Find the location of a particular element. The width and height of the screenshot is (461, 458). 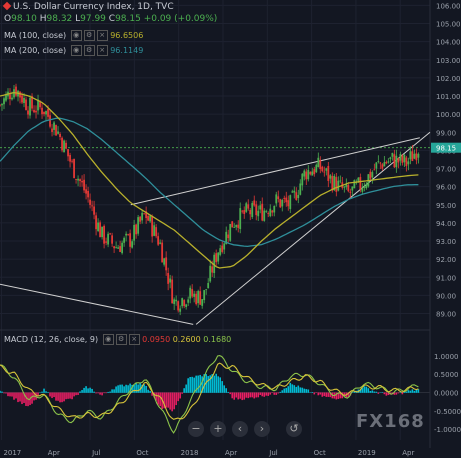

scroll-right-button: › is located at coordinates (262, 429).